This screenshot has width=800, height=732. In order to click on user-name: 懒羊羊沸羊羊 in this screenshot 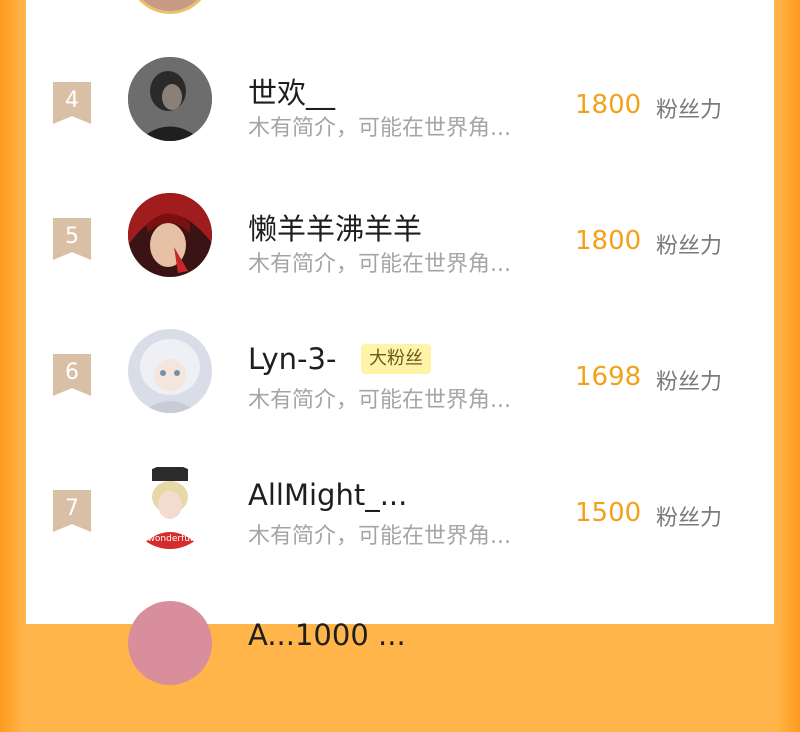, I will do `click(335, 227)`.